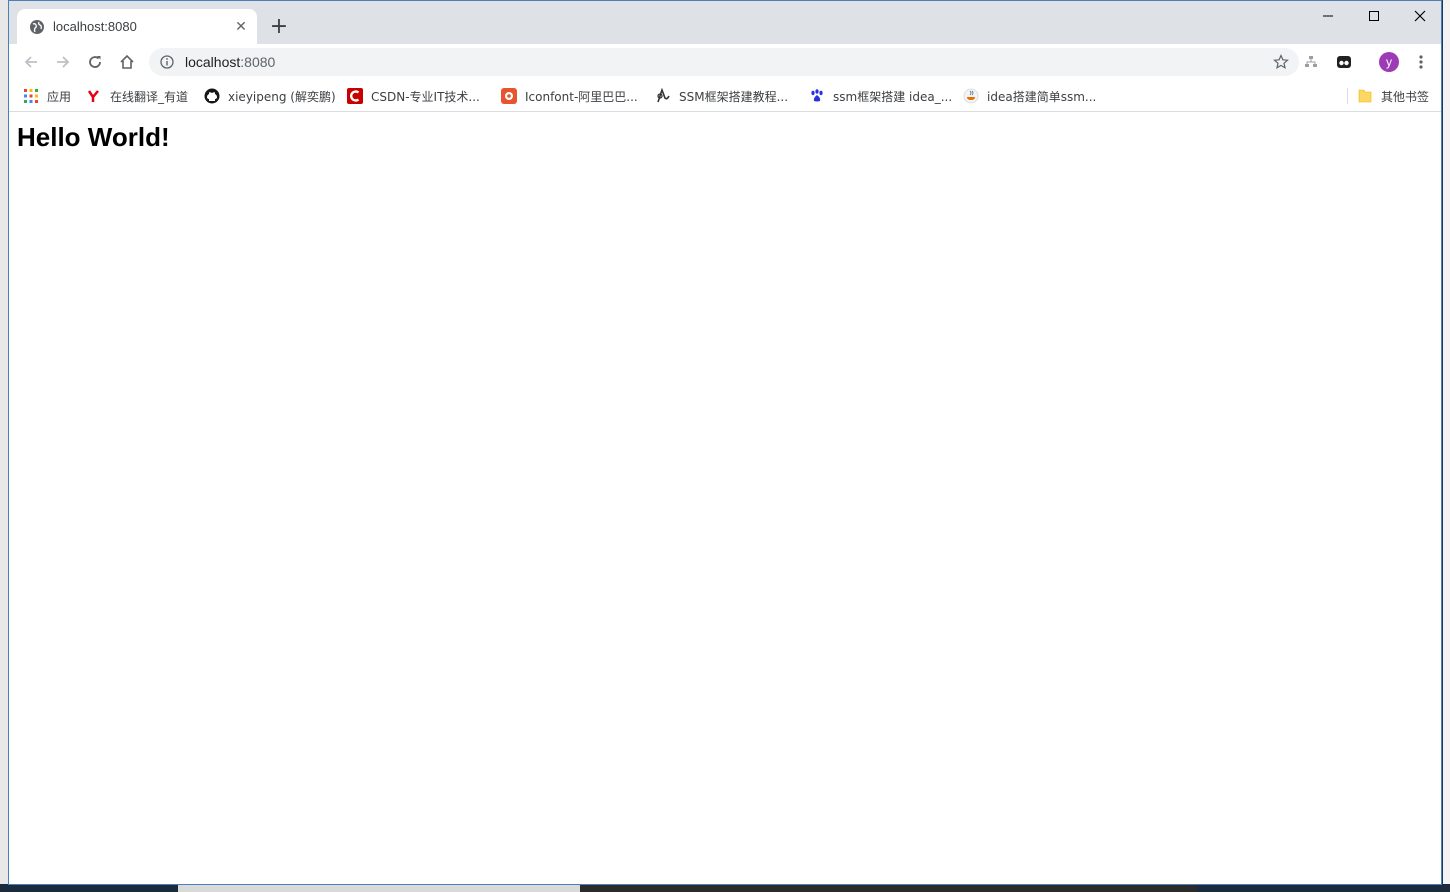 The image size is (1450, 892). I want to click on kebab-menu-icon, so click(1421, 62).